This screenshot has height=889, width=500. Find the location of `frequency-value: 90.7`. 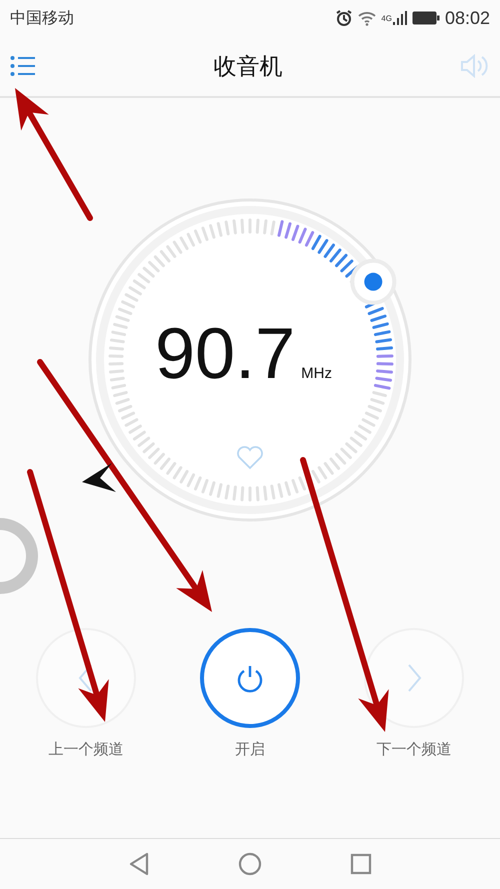

frequency-value: 90.7 is located at coordinates (225, 354).